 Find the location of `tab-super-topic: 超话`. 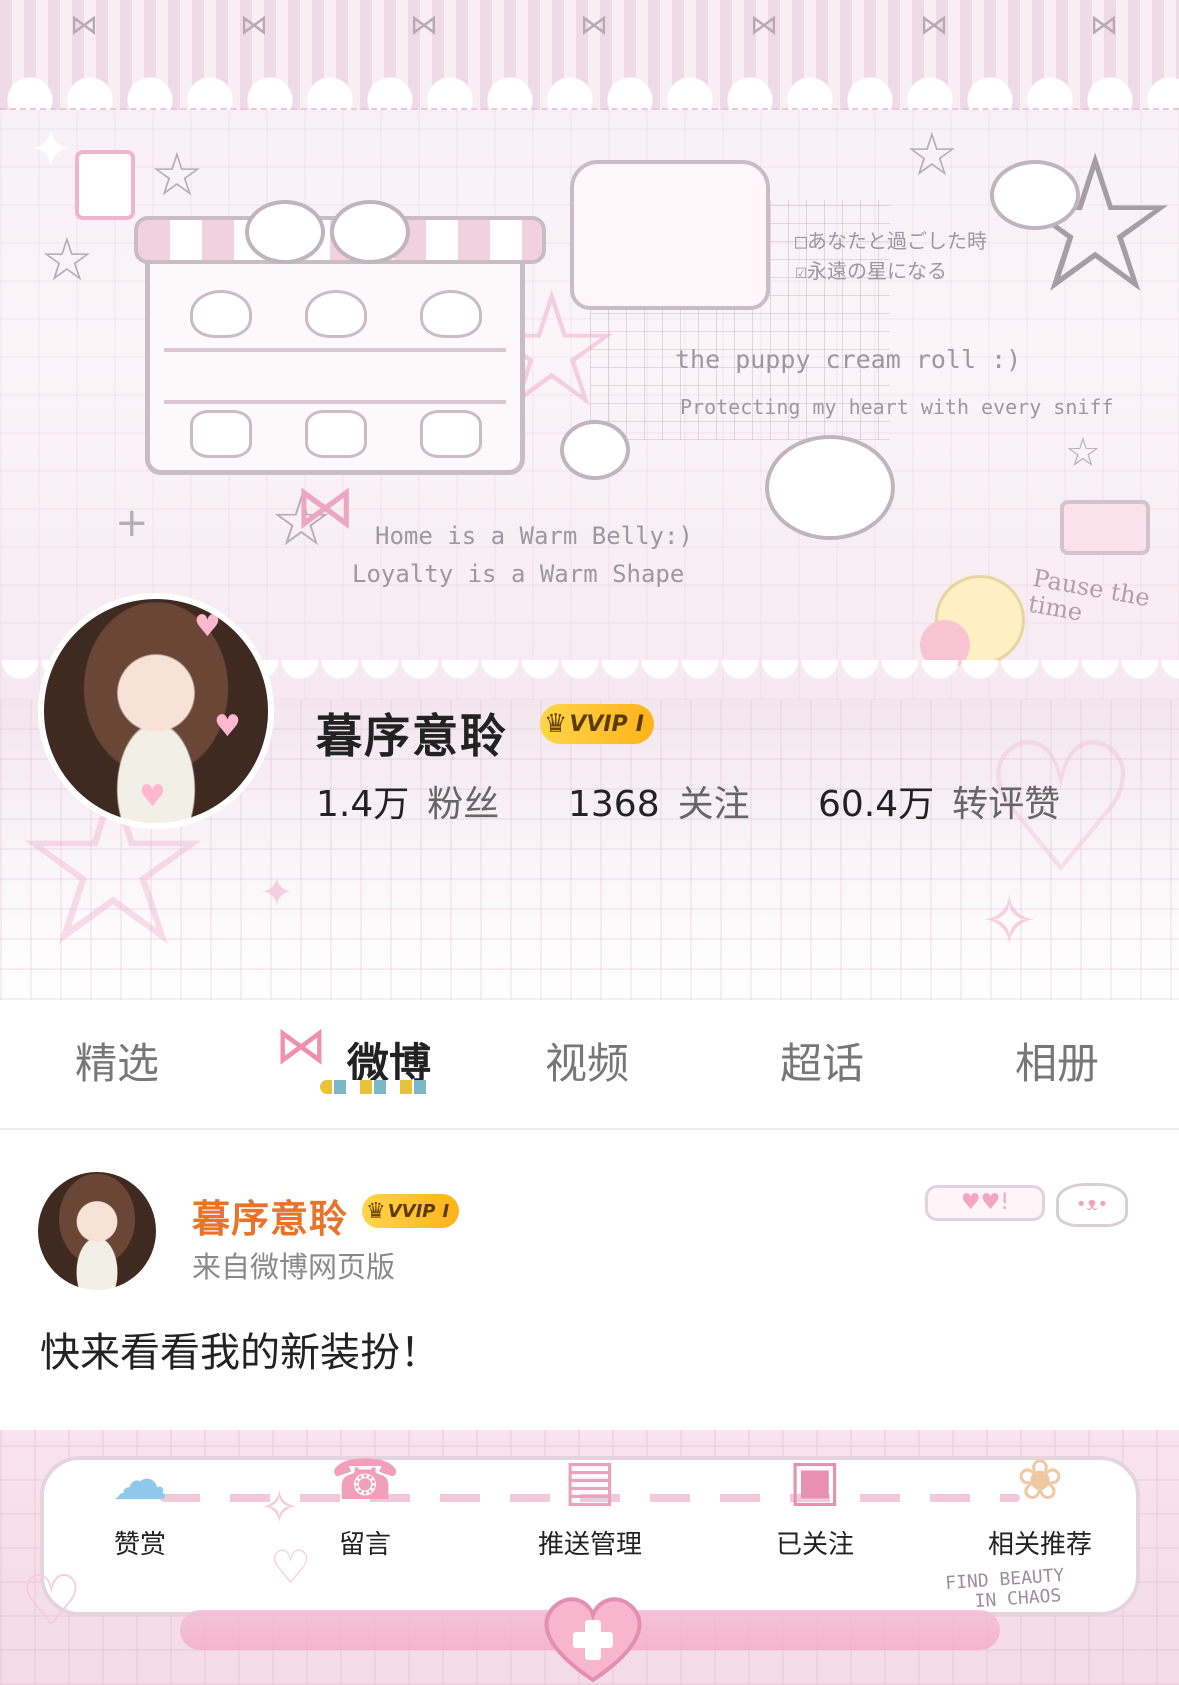

tab-super-topic: 超话 is located at coordinates (822, 1060).